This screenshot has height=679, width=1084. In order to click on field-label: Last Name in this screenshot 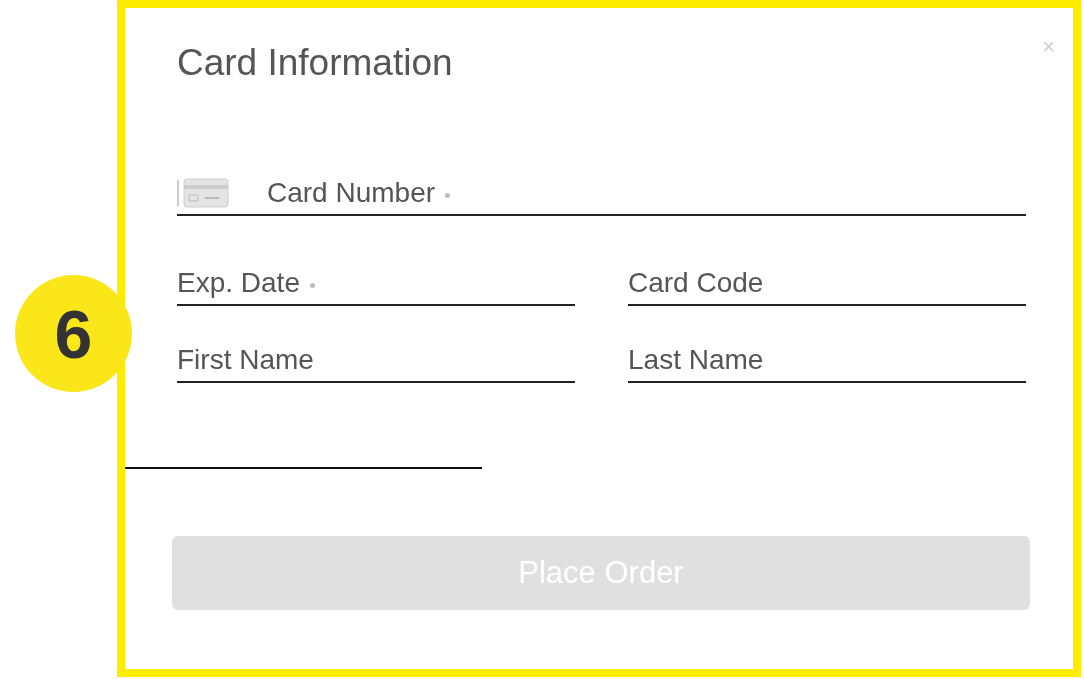, I will do `click(696, 360)`.